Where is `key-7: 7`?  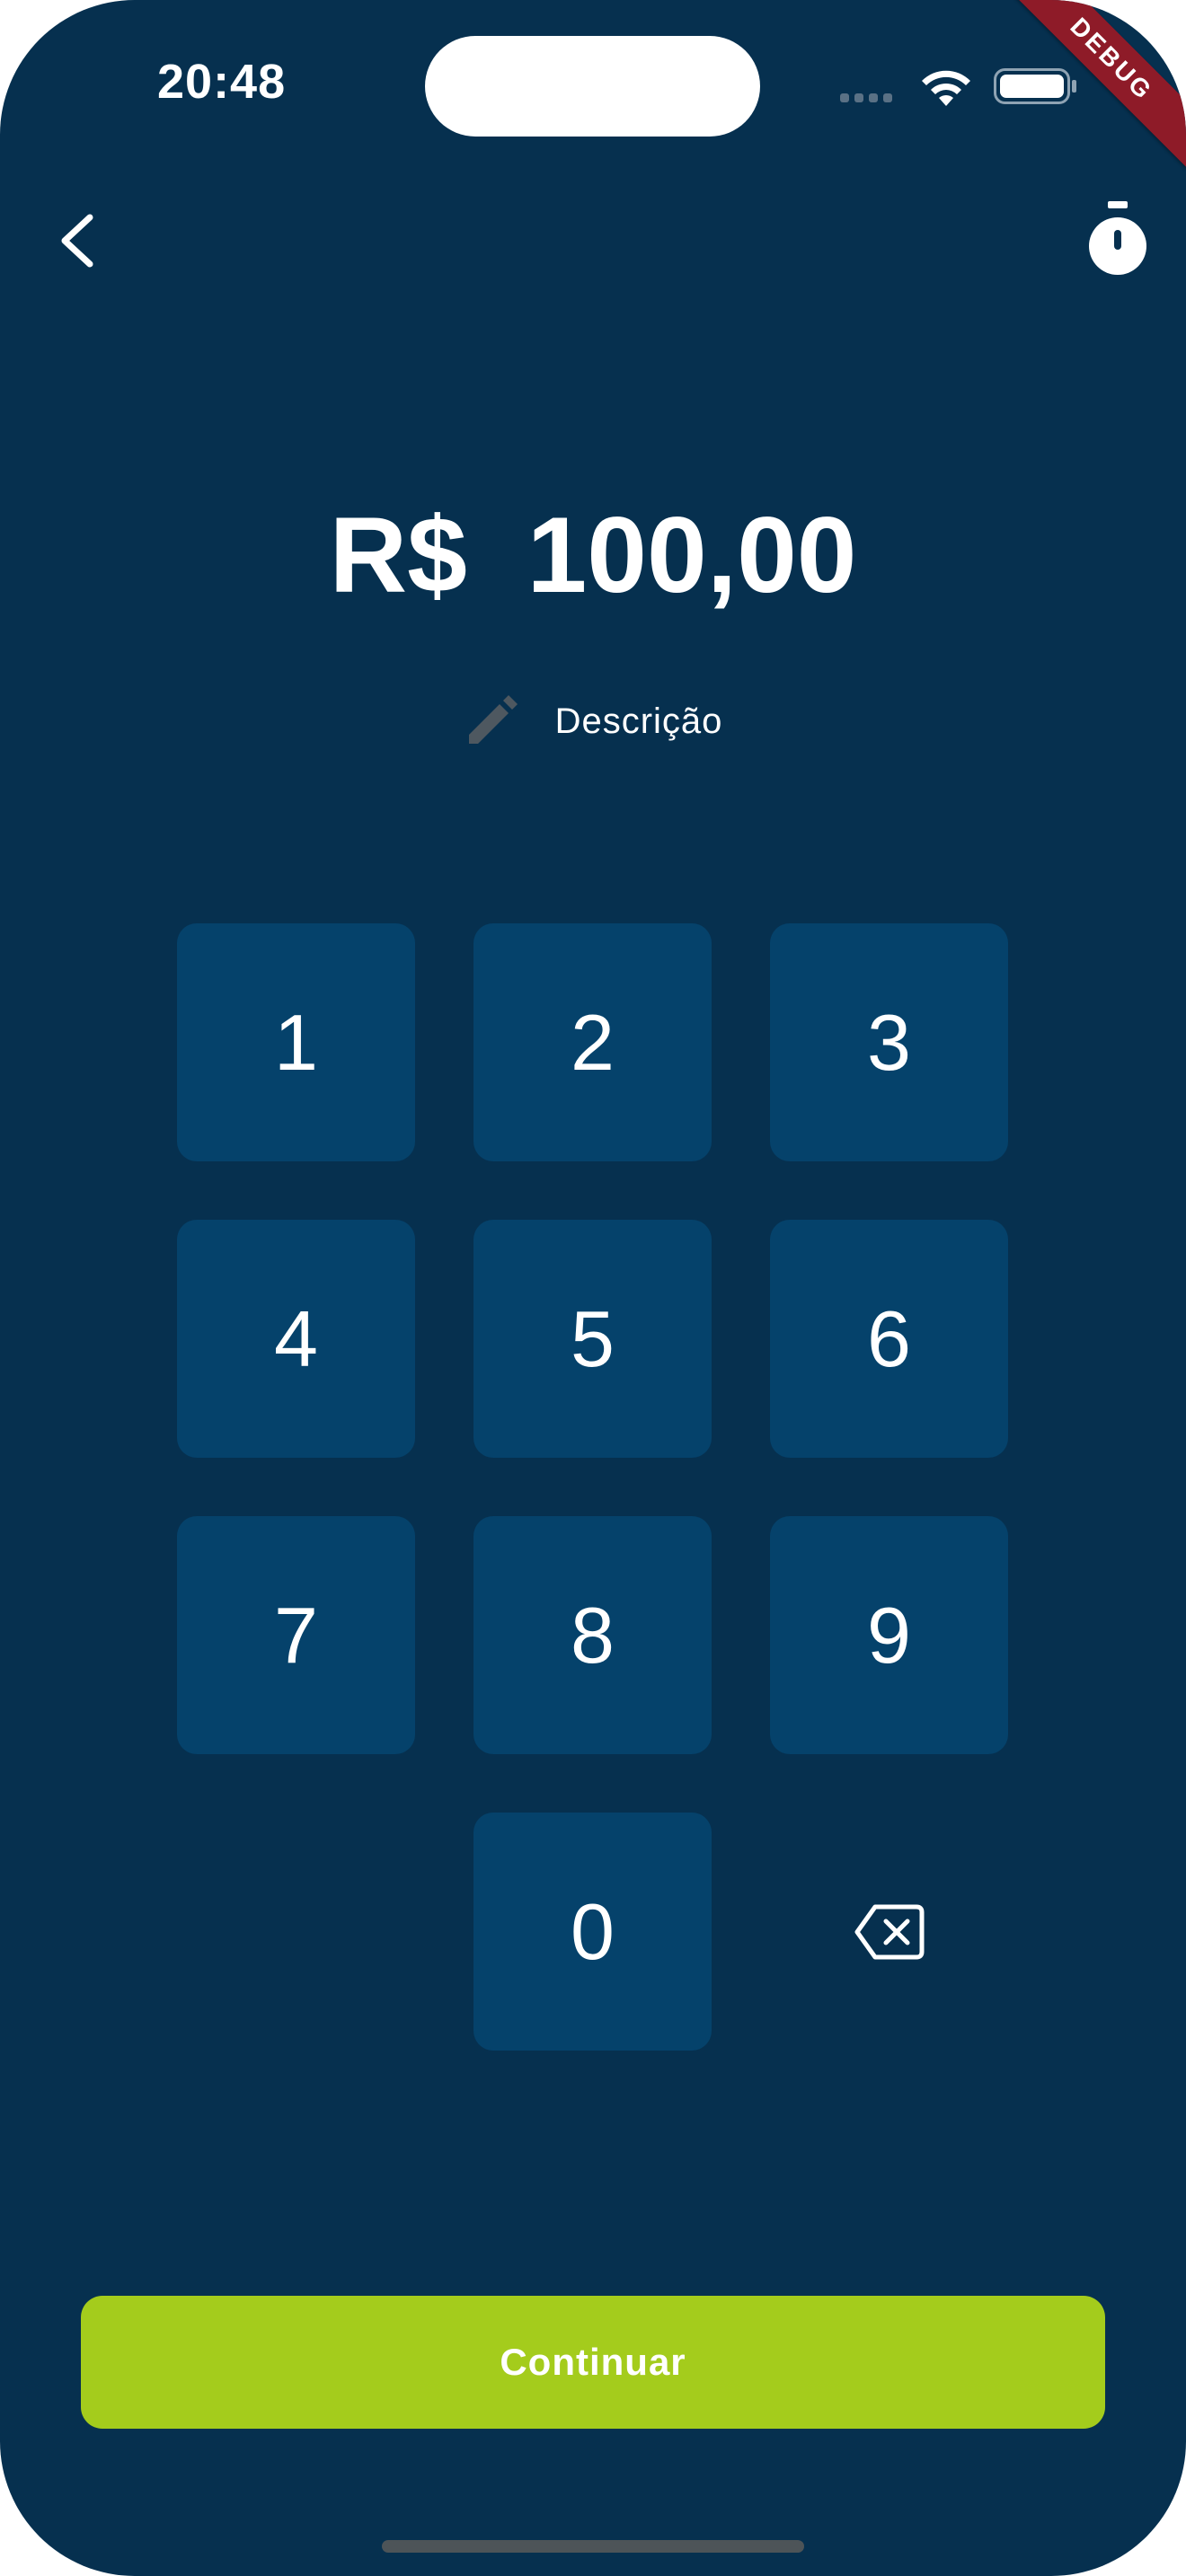 key-7: 7 is located at coordinates (296, 1635).